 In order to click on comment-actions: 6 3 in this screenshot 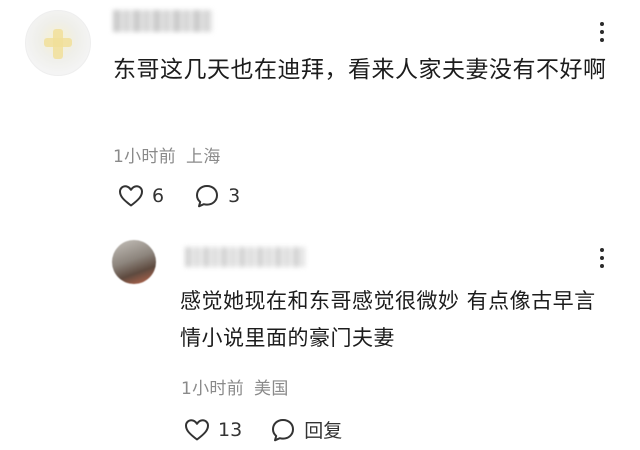, I will do `click(179, 196)`.